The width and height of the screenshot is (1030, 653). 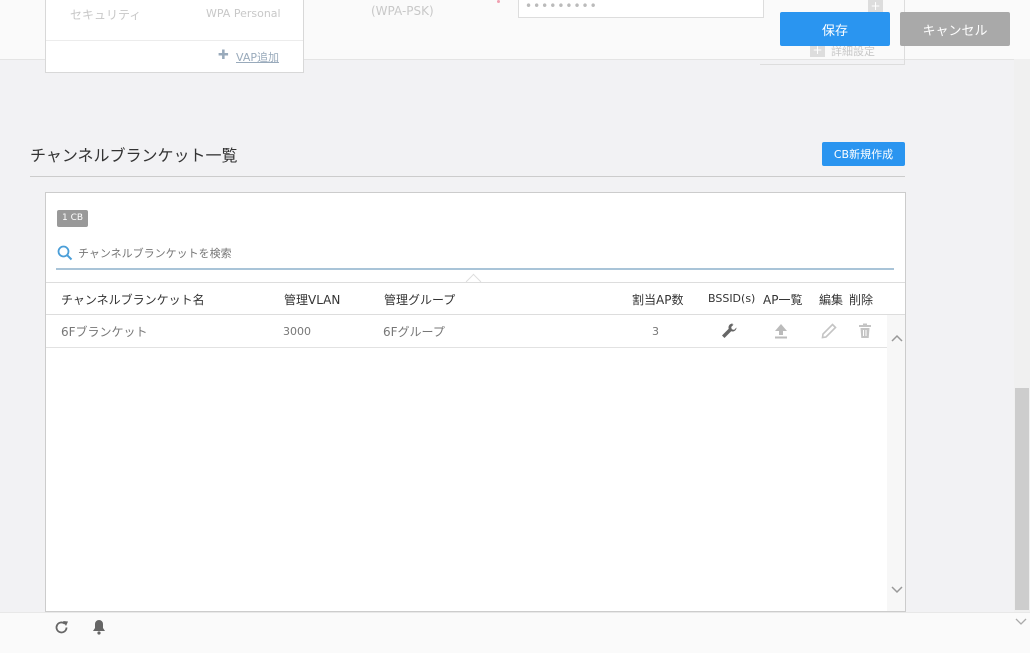 I want to click on section-divider, so click(x=467, y=176).